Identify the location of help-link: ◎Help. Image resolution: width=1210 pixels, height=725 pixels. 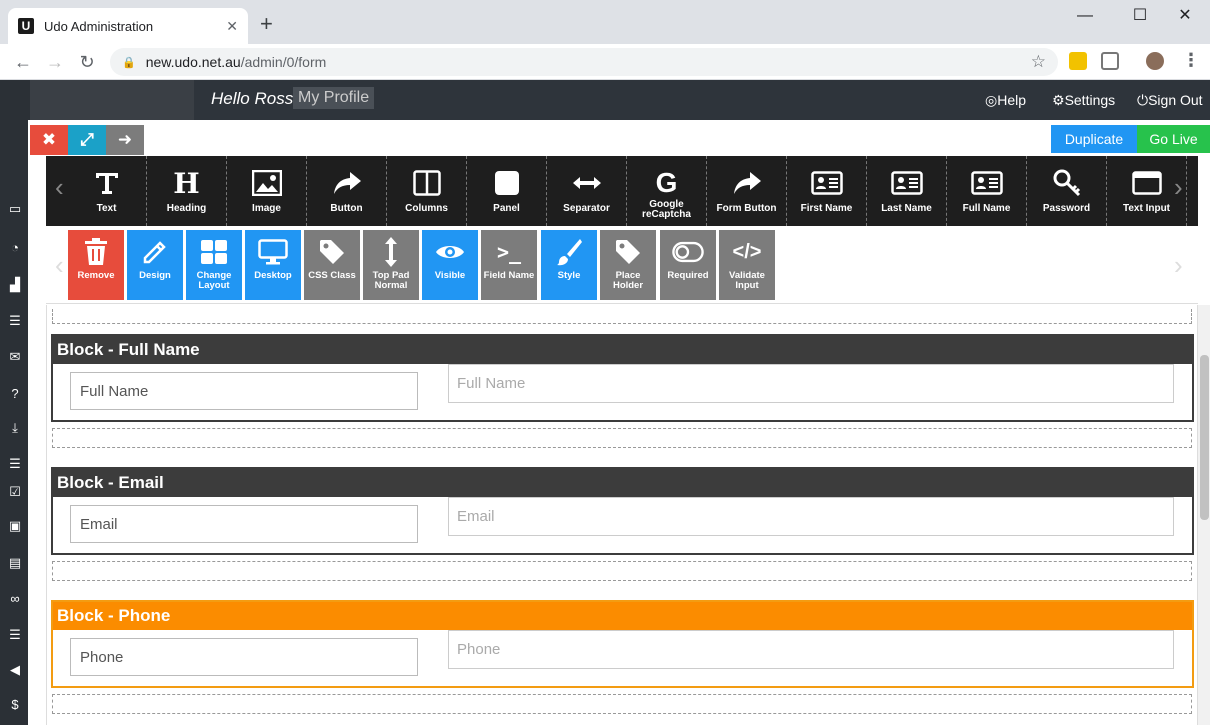
(1005, 100).